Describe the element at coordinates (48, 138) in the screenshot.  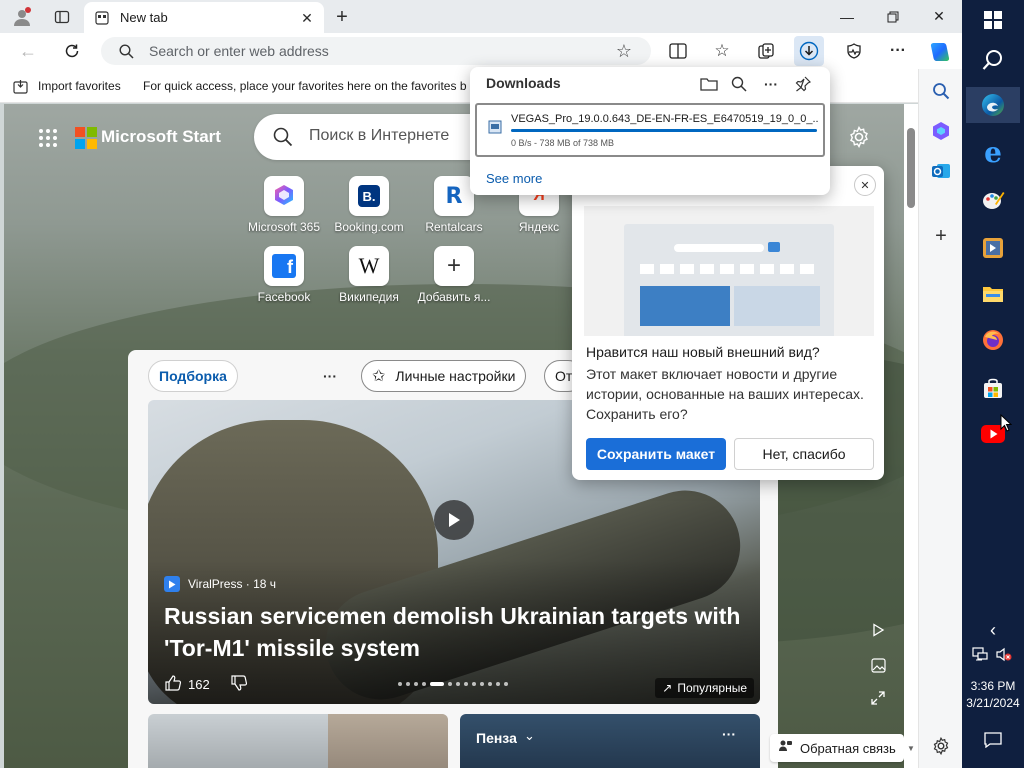
I see `app-launcher-icon` at that location.